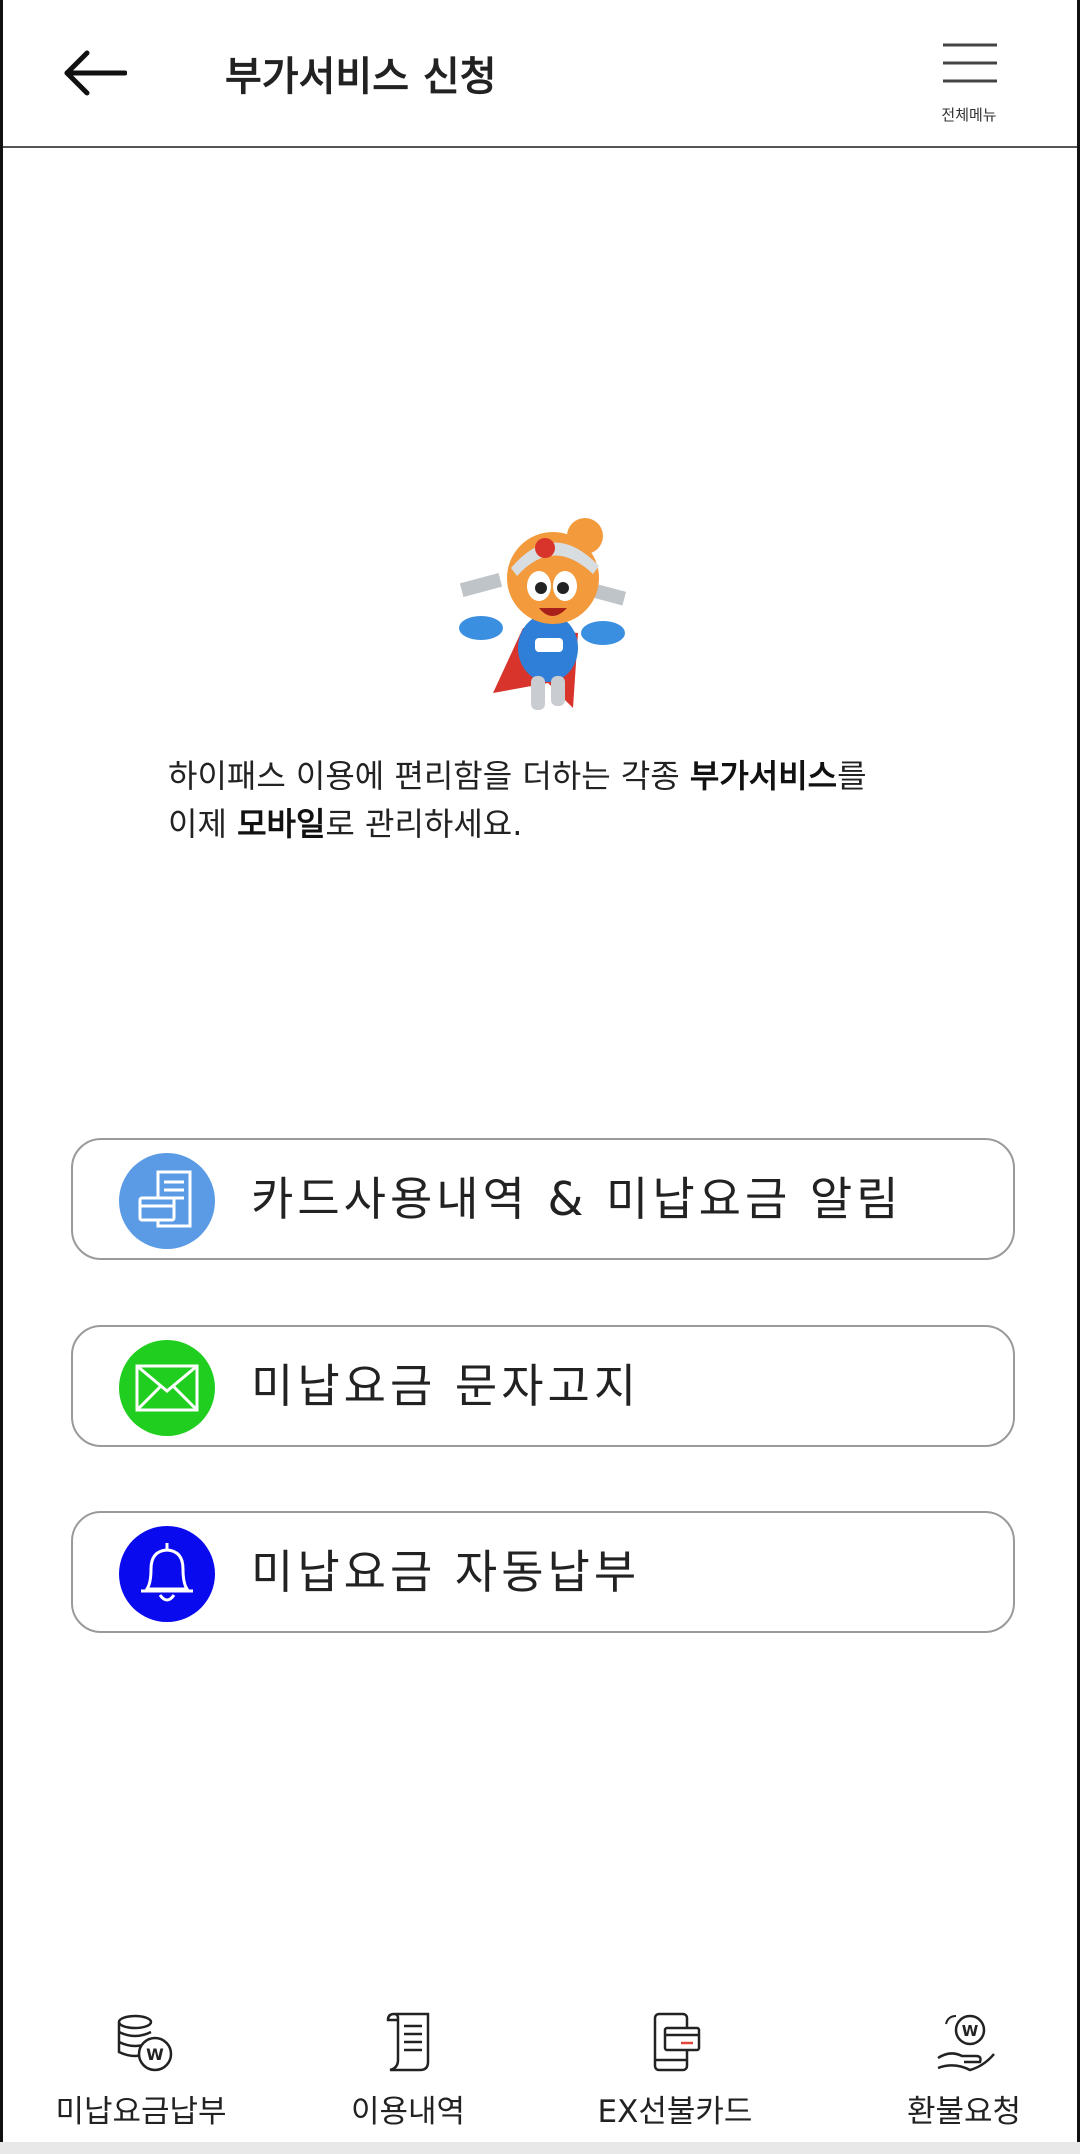 Image resolution: width=1080 pixels, height=2154 pixels. What do you see at coordinates (677, 2042) in the screenshot?
I see `prepaid-card-icon` at bounding box center [677, 2042].